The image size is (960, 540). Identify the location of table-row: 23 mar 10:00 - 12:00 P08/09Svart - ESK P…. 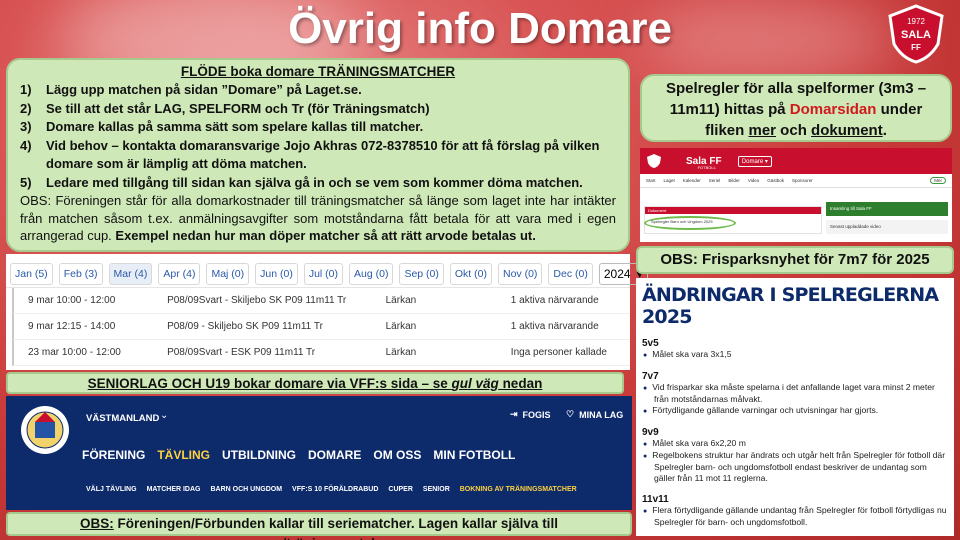
(321, 353).